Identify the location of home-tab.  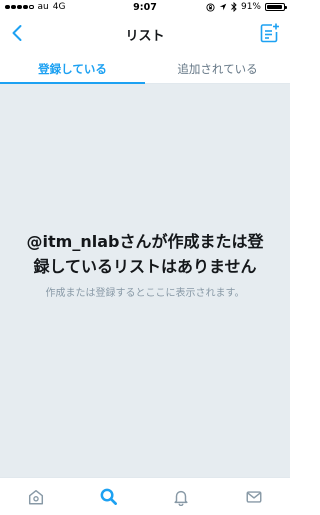
(36, 497).